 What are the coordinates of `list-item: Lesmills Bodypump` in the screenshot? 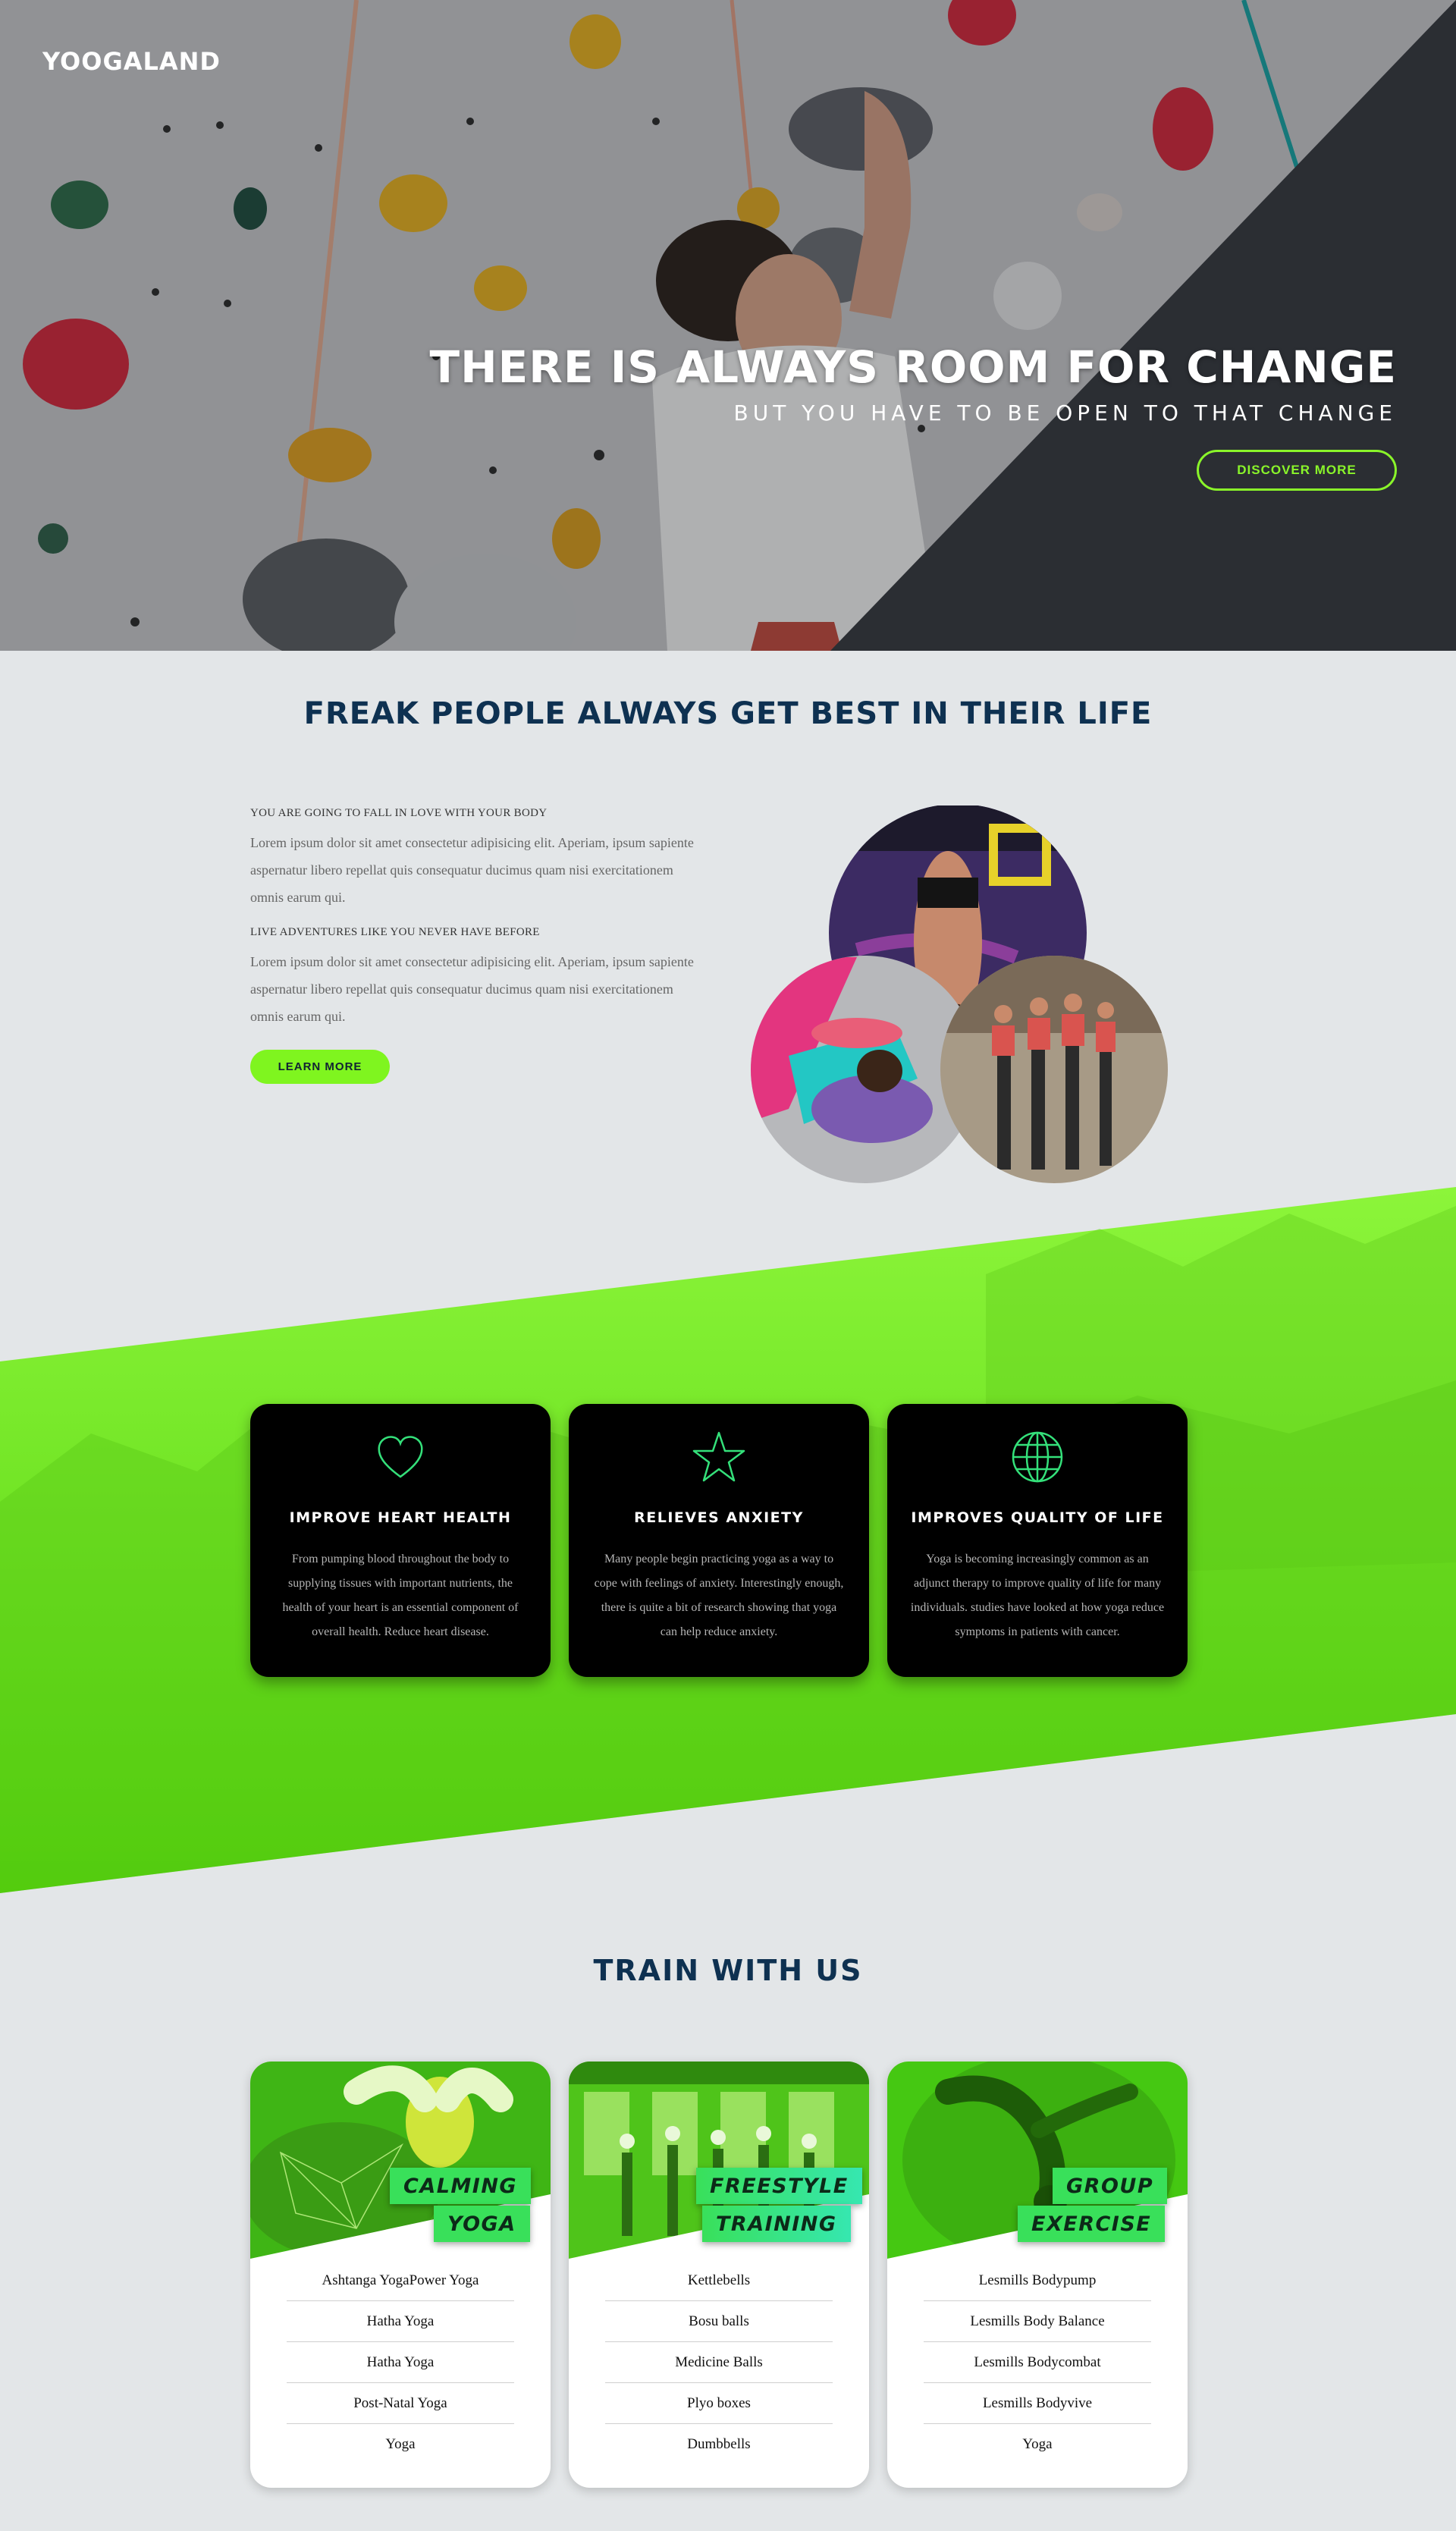 It's located at (1037, 2281).